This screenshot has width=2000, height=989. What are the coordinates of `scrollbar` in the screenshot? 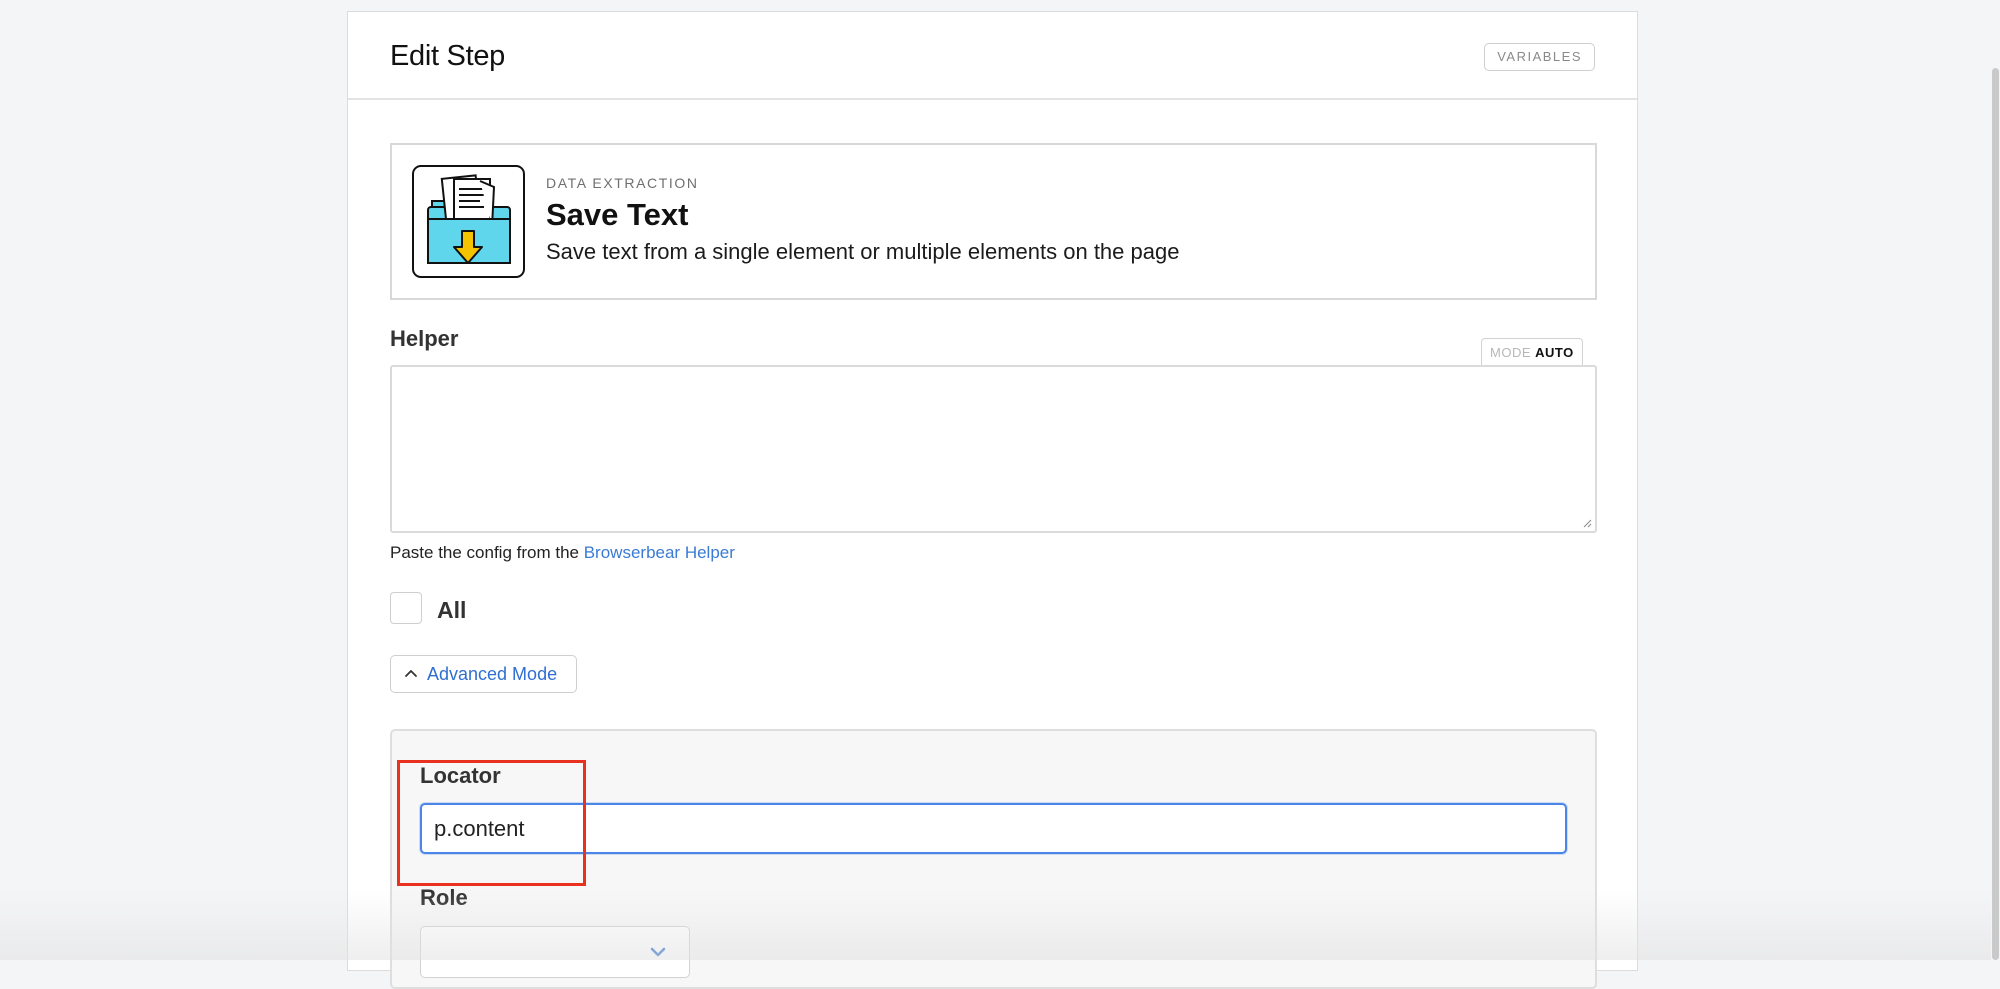 It's located at (1995, 480).